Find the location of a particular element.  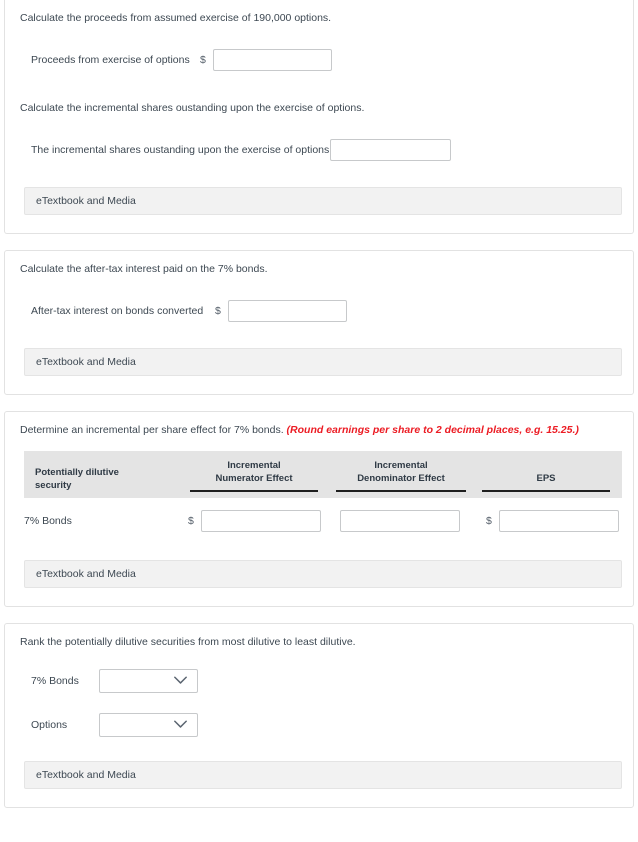

column-header-denominator-effect: Incremental Denominator Effect is located at coordinates (401, 474).